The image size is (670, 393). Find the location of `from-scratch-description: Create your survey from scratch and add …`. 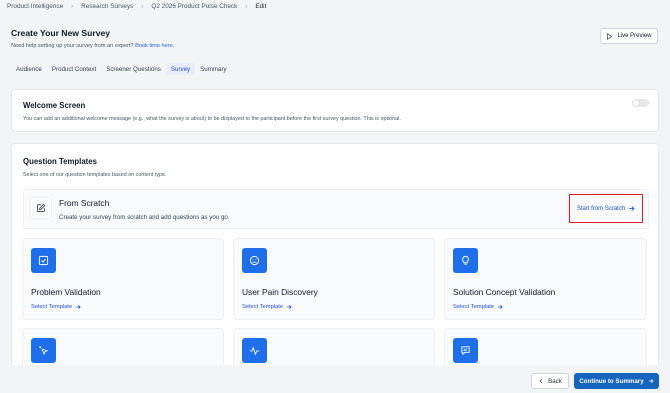

from-scratch-description: Create your survey from scratch and add … is located at coordinates (144, 217).